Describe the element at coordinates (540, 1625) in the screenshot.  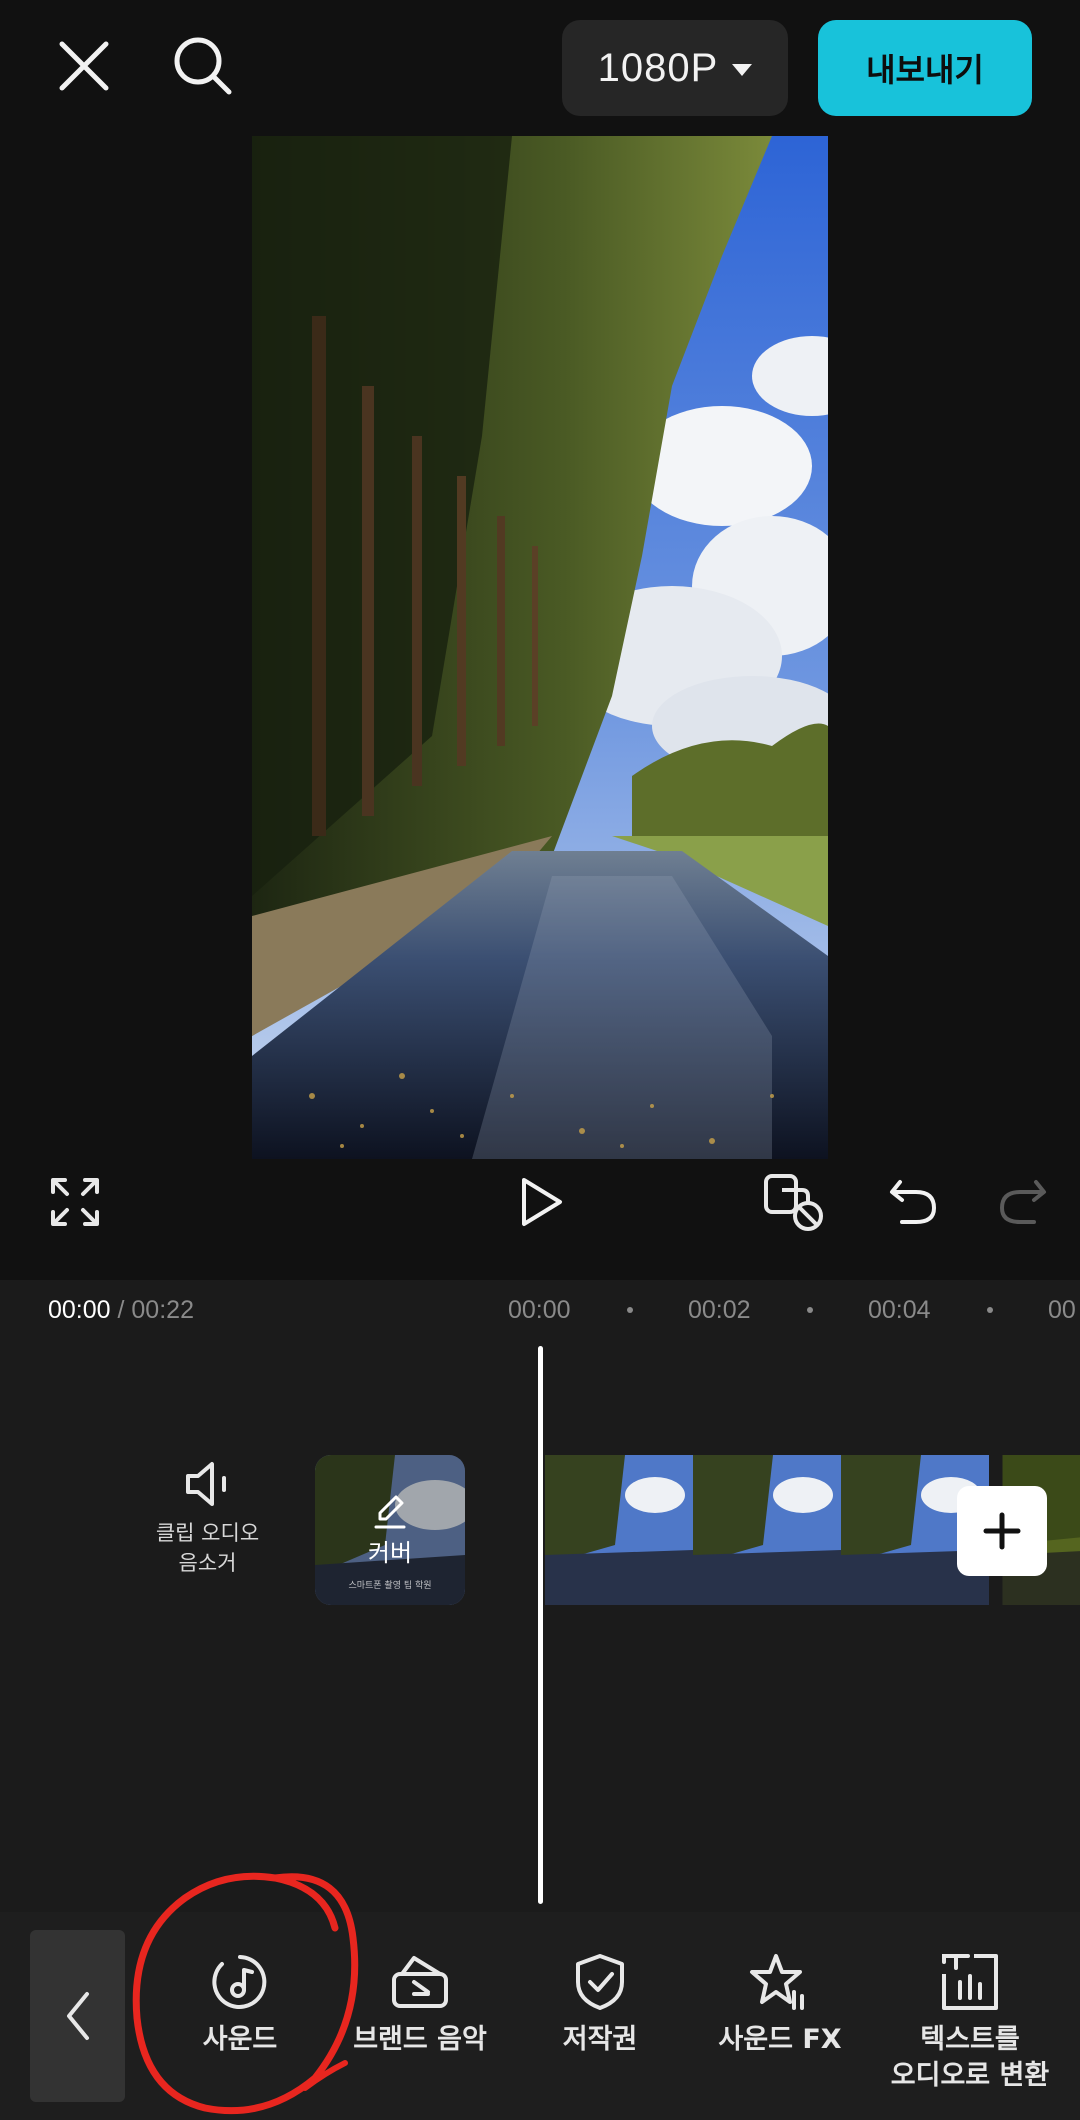
I see `playhead` at that location.